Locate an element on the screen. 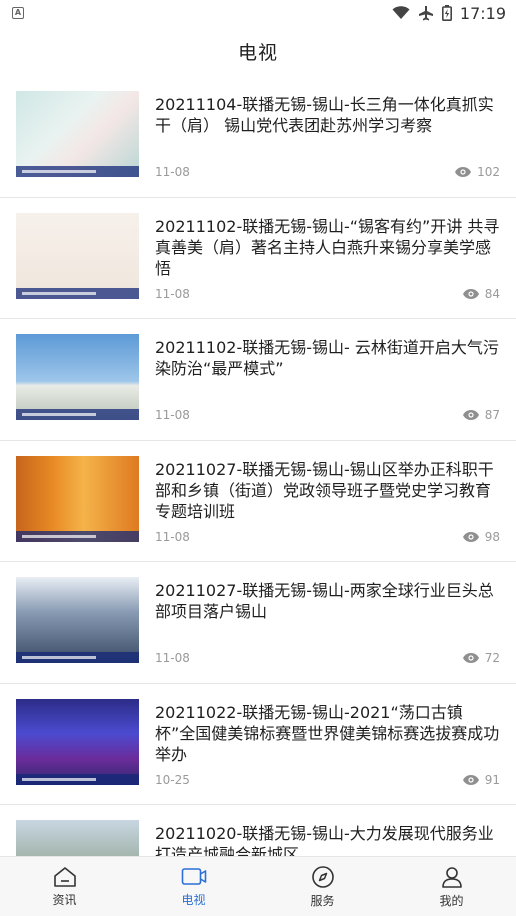 The height and width of the screenshot is (916, 516). view-count: 98 is located at coordinates (481, 536).